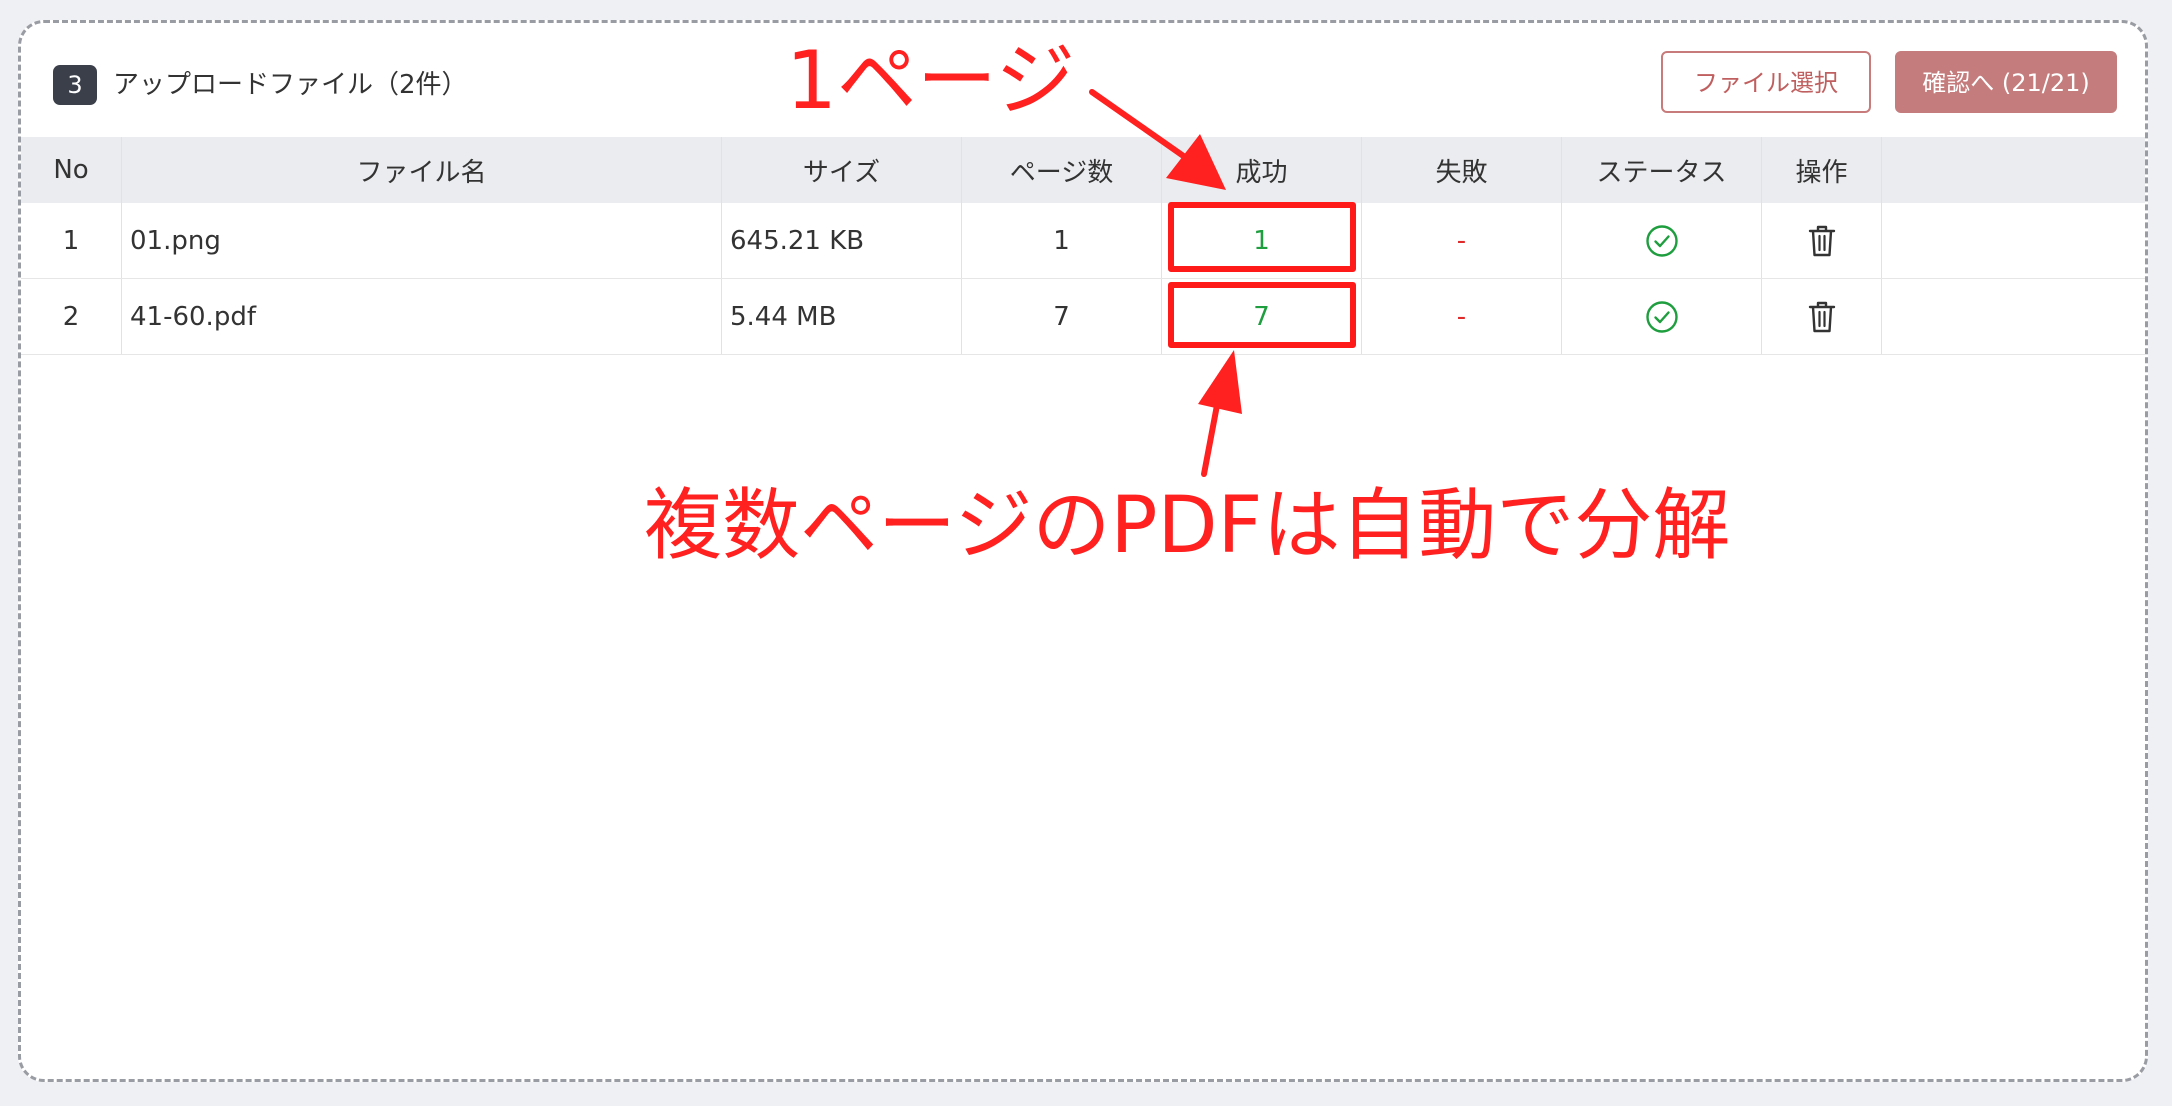  I want to click on arrow-head-bottom, so click(1220, 382).